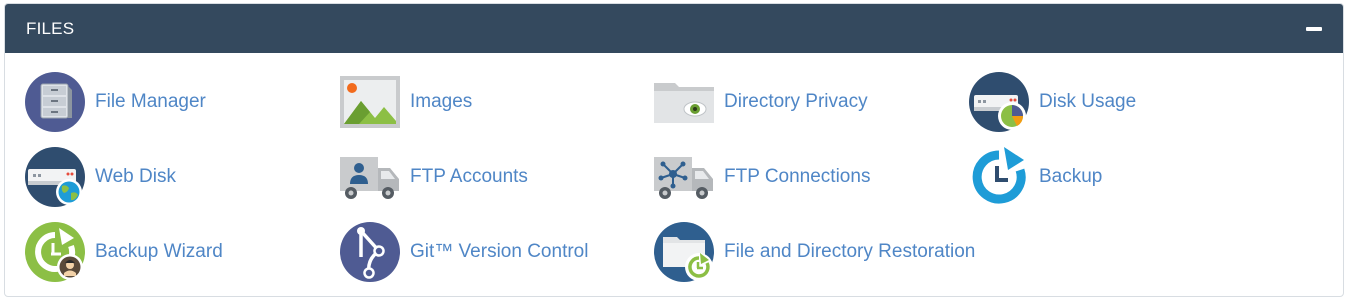 Image resolution: width=1349 pixels, height=302 pixels. I want to click on disk-usage-link: Disk Usage, so click(1052, 102).